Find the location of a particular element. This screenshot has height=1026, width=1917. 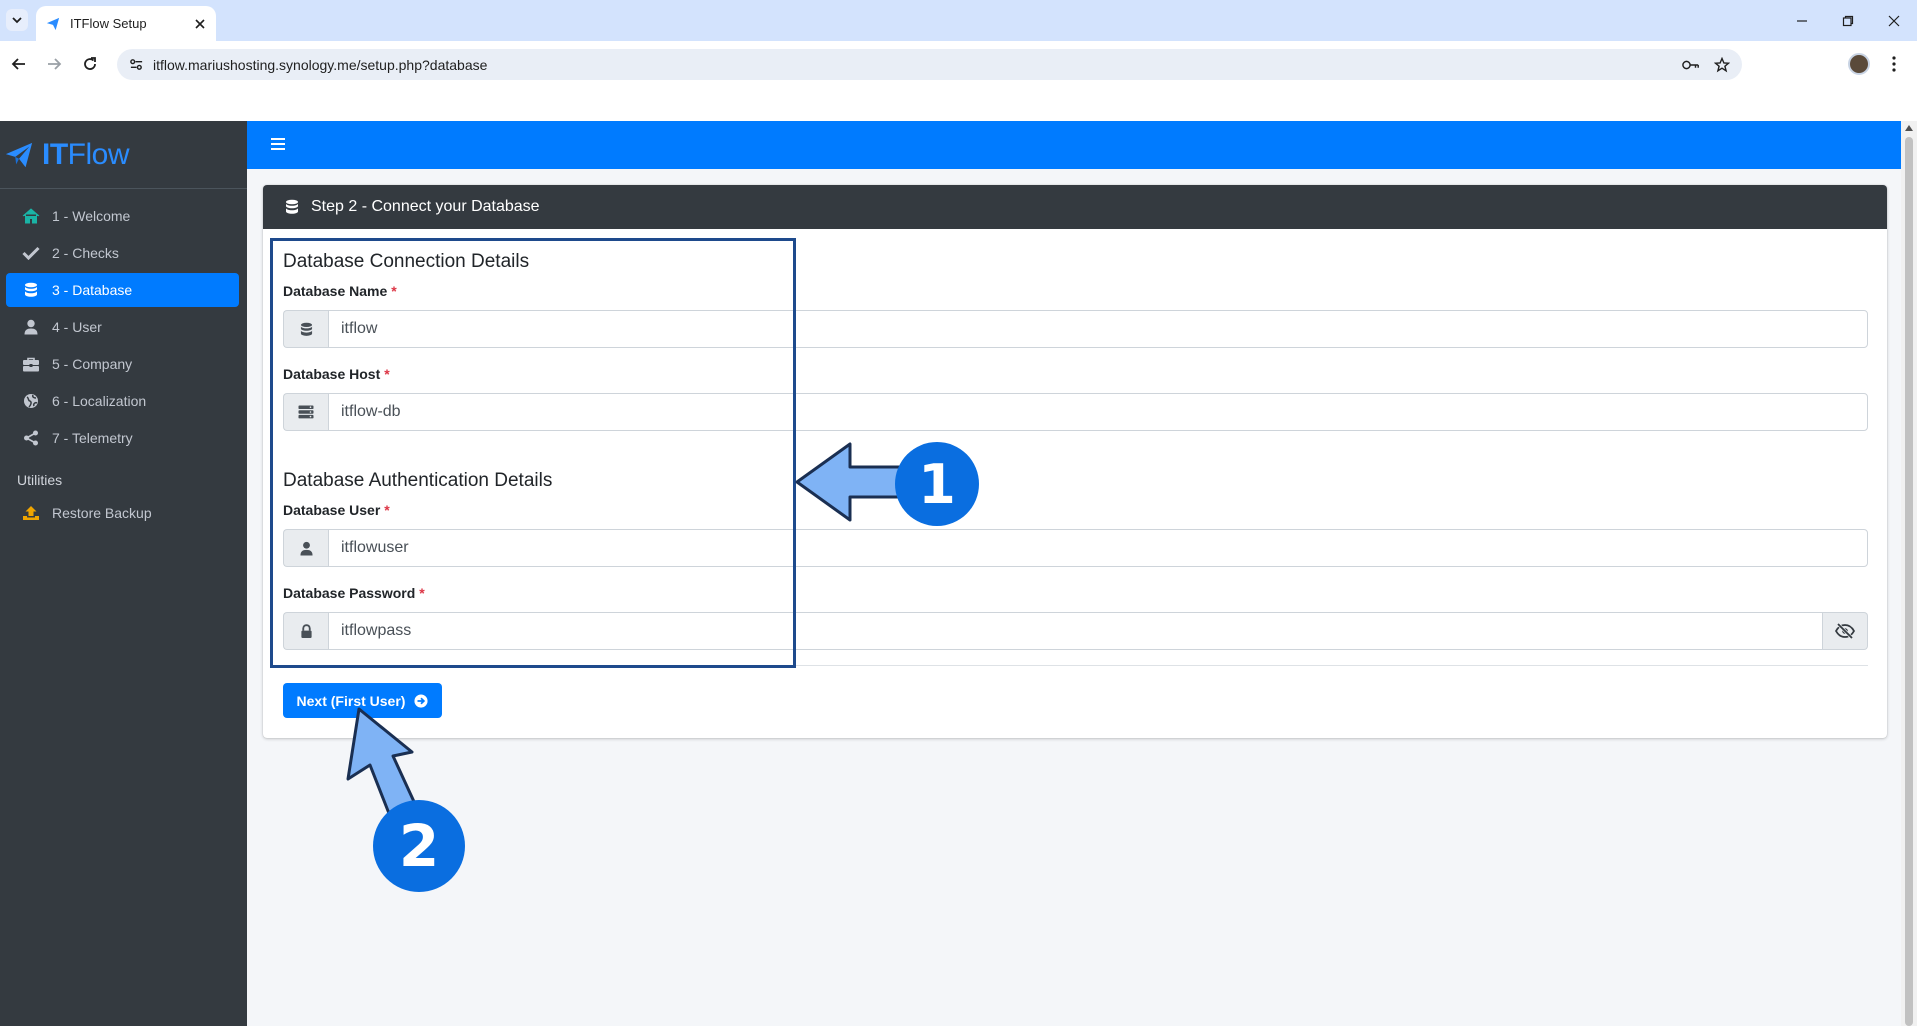

minimize-icon is located at coordinates (1802, 20).